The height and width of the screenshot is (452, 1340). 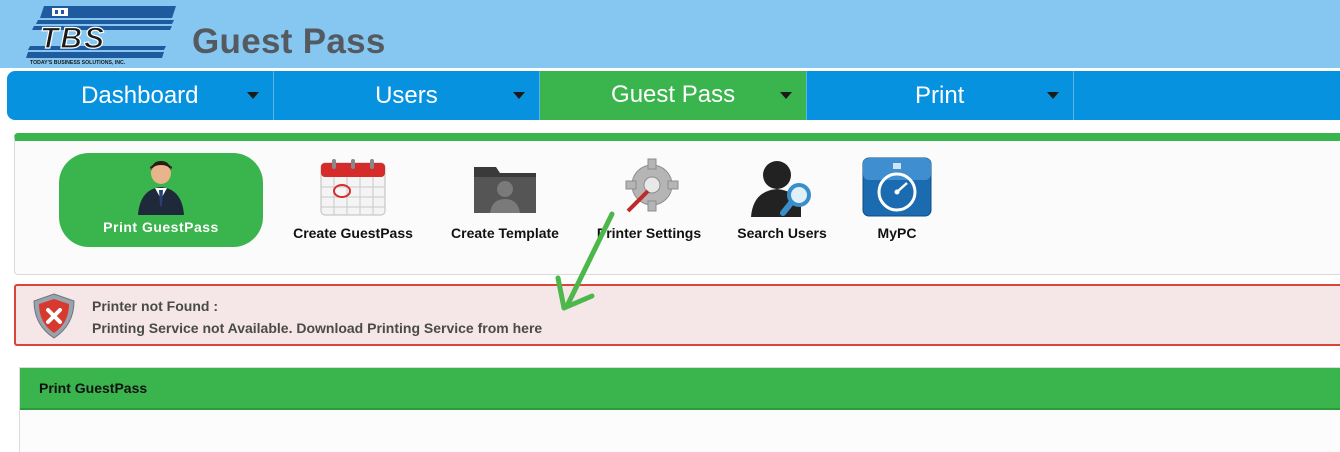 What do you see at coordinates (353, 187) in the screenshot?
I see `calendar-icon` at bounding box center [353, 187].